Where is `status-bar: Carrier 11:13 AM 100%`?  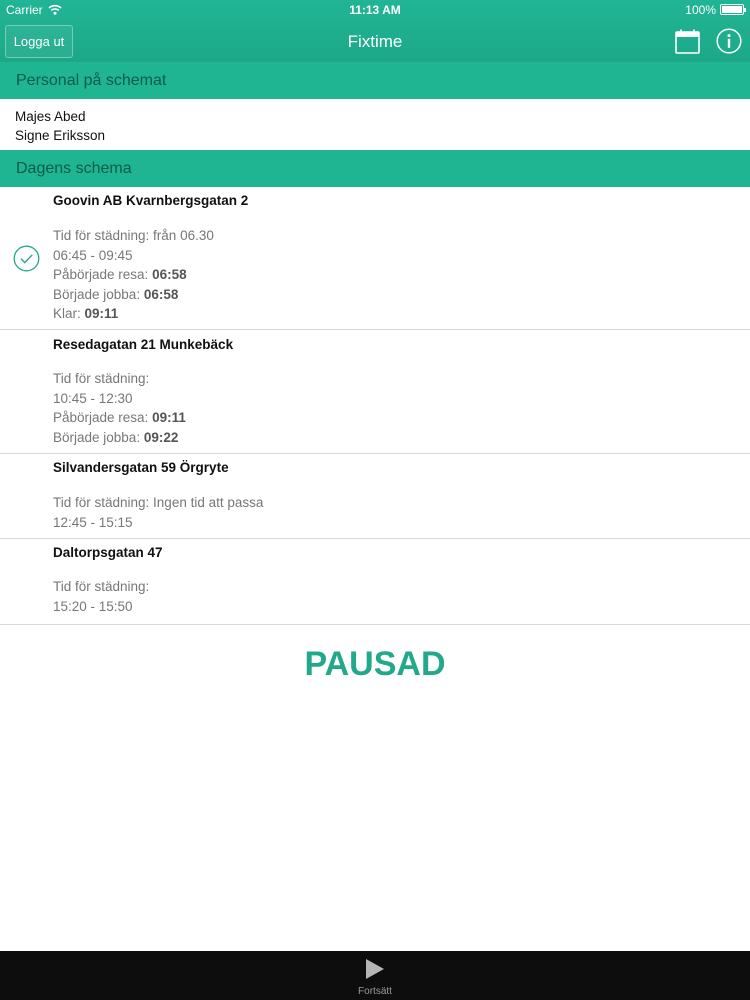 status-bar: Carrier 11:13 AM 100% is located at coordinates (375, 10).